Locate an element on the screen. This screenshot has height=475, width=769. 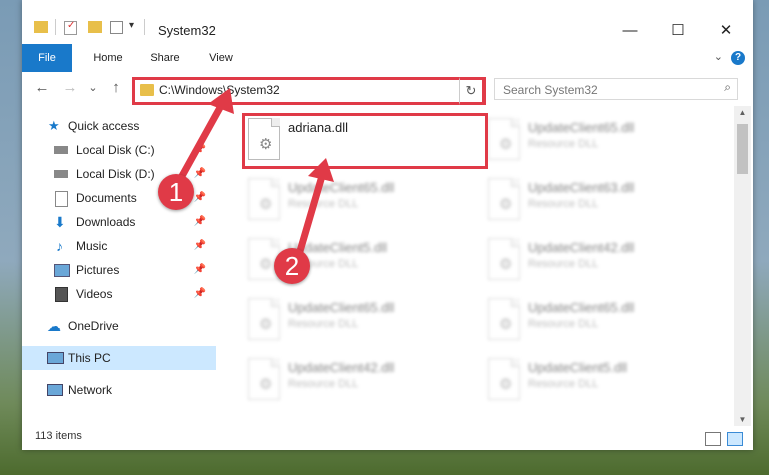
close-button: ✕ is located at coordinates (726, 31).